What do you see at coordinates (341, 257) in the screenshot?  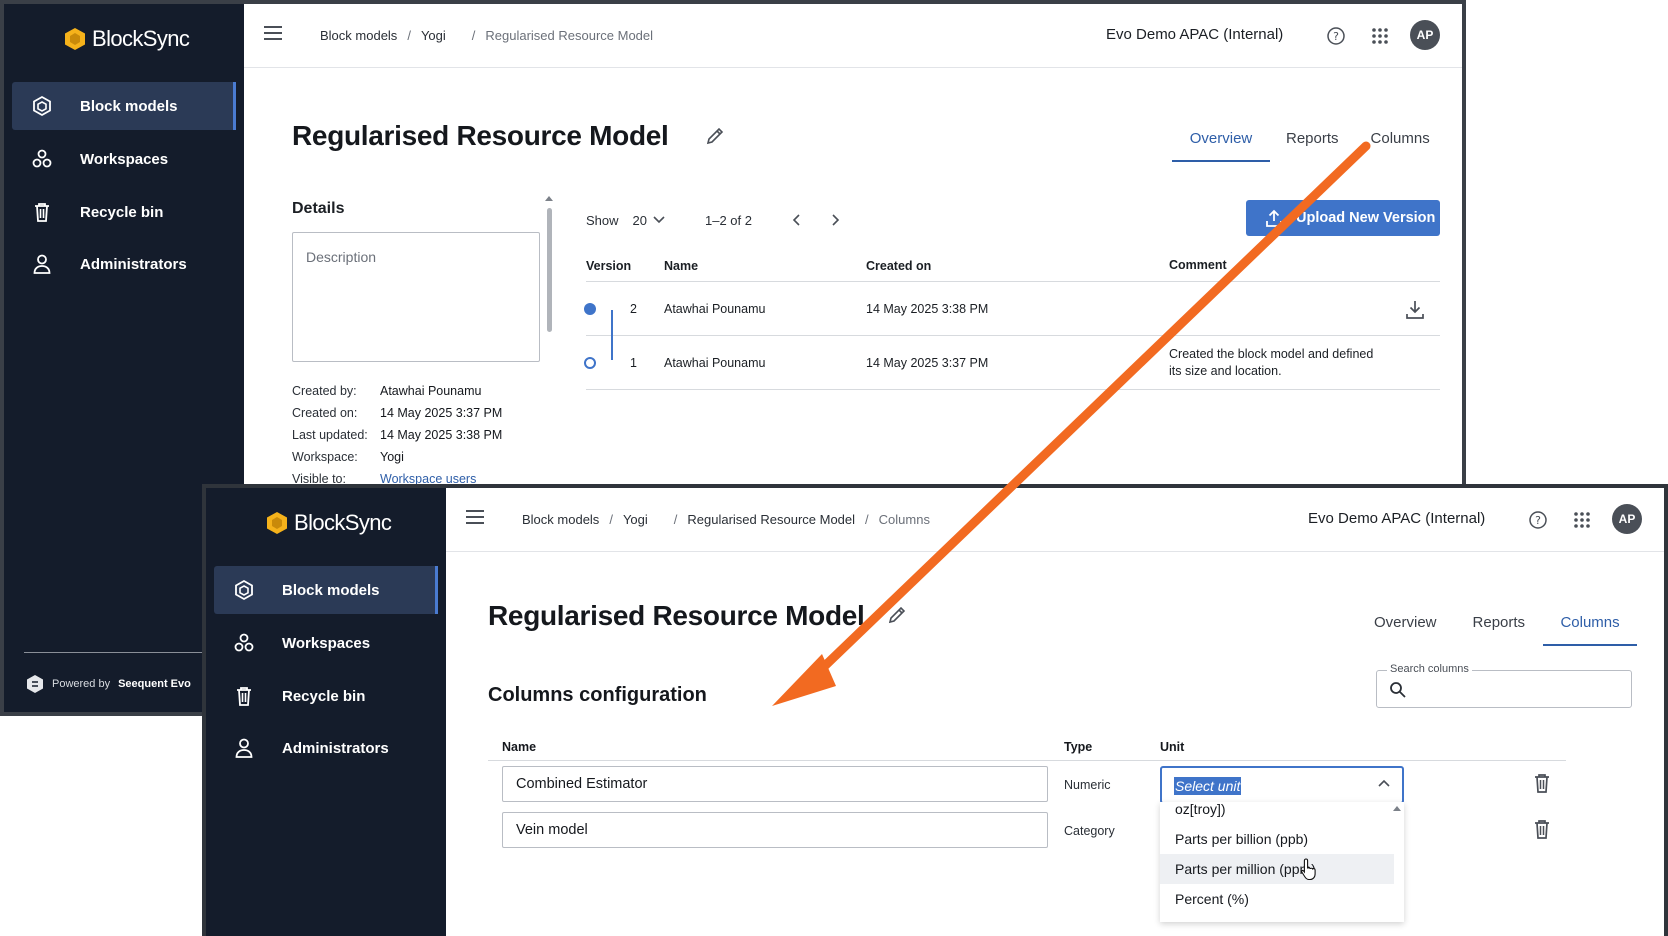 I see `description-placeholder: Description` at bounding box center [341, 257].